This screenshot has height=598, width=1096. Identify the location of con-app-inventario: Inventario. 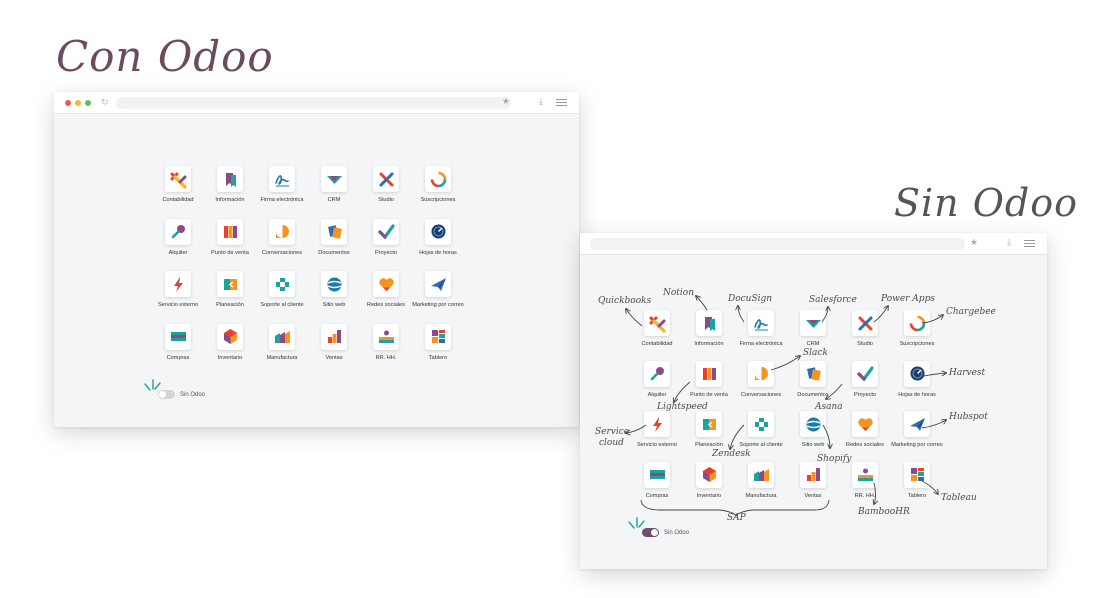
(230, 350).